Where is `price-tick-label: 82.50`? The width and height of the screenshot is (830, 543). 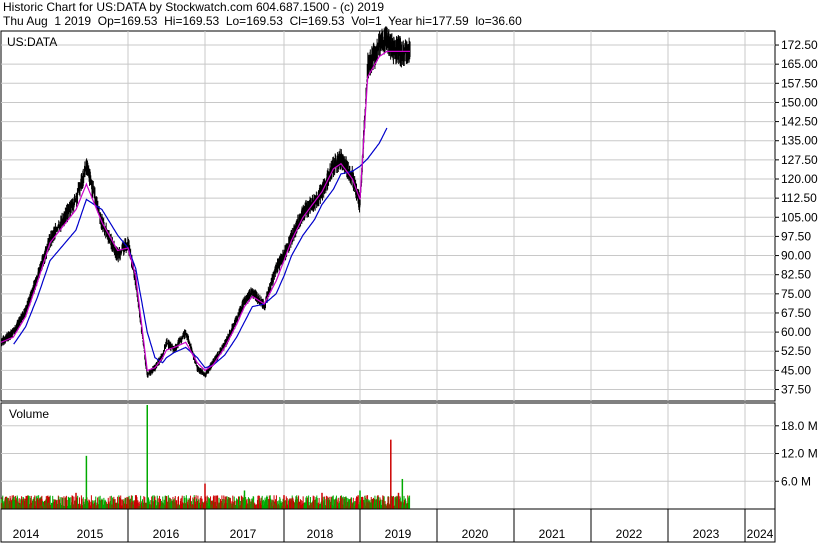 price-tick-label: 82.50 is located at coordinates (796, 275).